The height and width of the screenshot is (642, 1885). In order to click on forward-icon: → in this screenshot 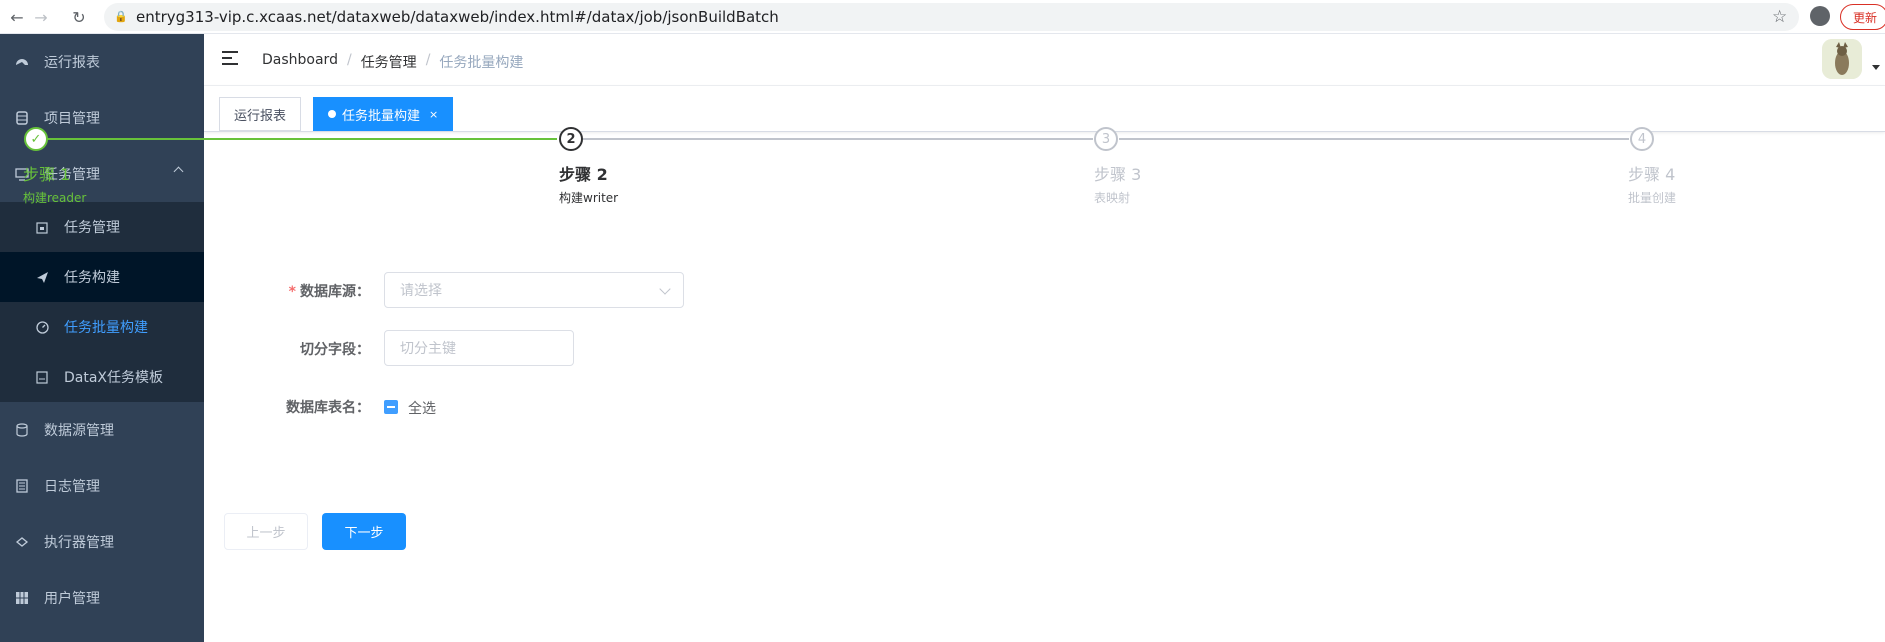, I will do `click(41, 17)`.